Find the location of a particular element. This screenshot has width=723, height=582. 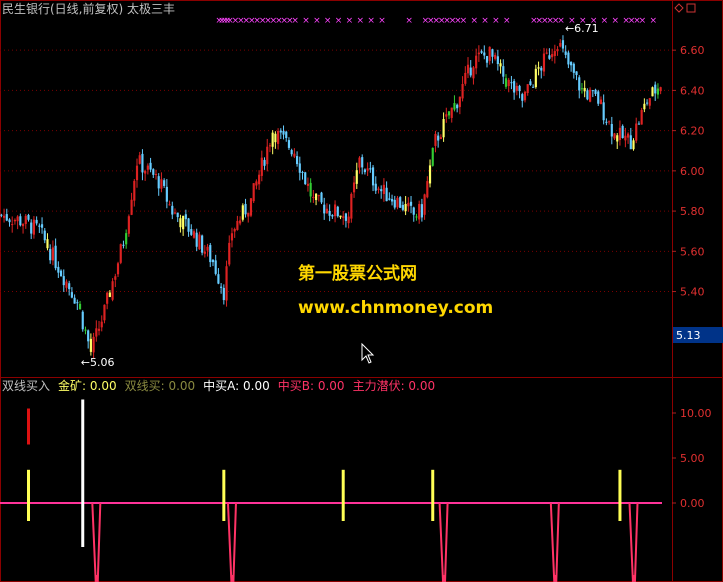

indicator-mark is located at coordinates (554, 542).